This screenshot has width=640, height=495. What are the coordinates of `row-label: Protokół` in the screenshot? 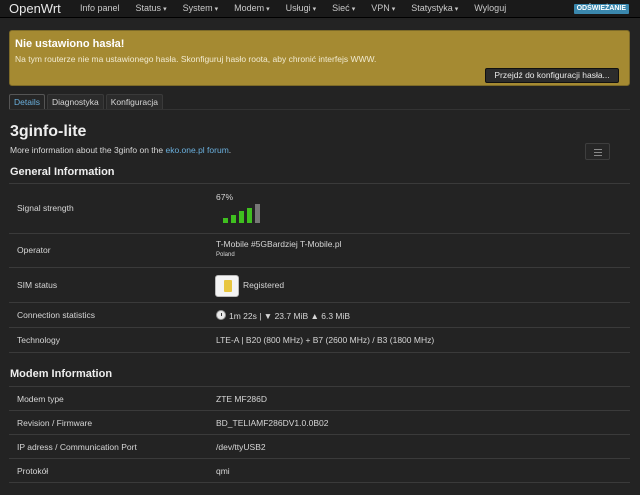 It's located at (33, 471).